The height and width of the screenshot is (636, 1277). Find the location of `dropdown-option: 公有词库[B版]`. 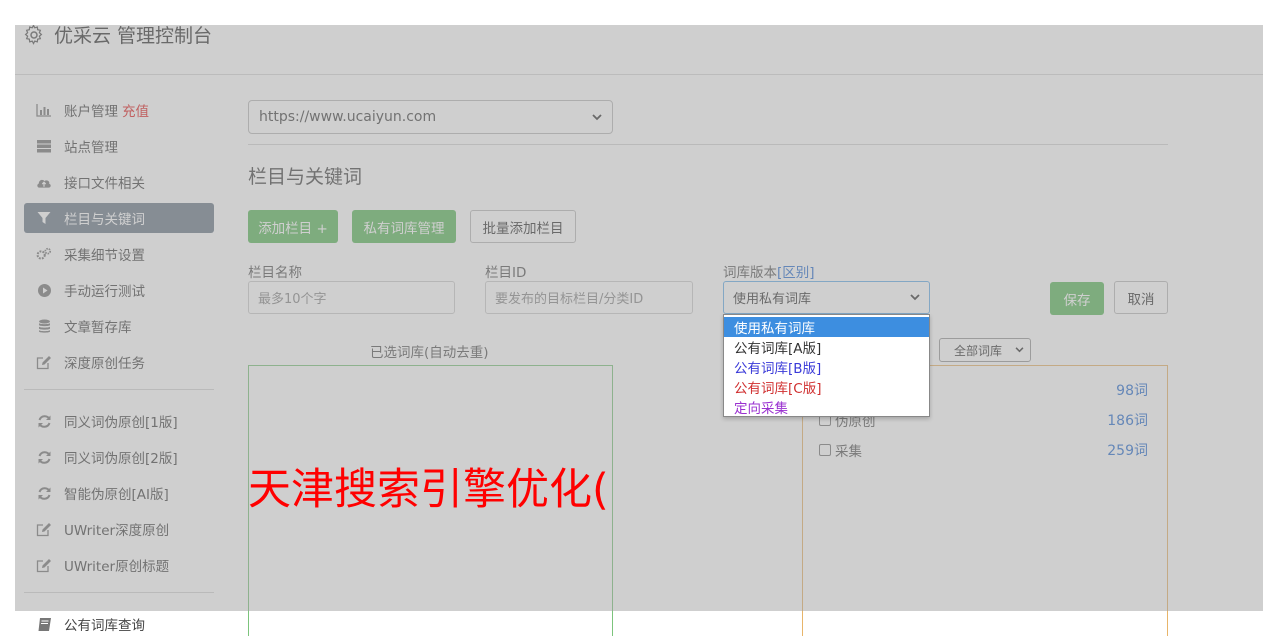

dropdown-option: 公有词库[B版] is located at coordinates (826, 367).